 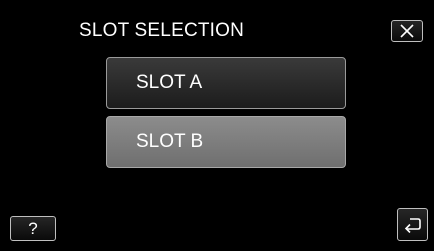 I want to click on help-label: ?, so click(x=33, y=228).